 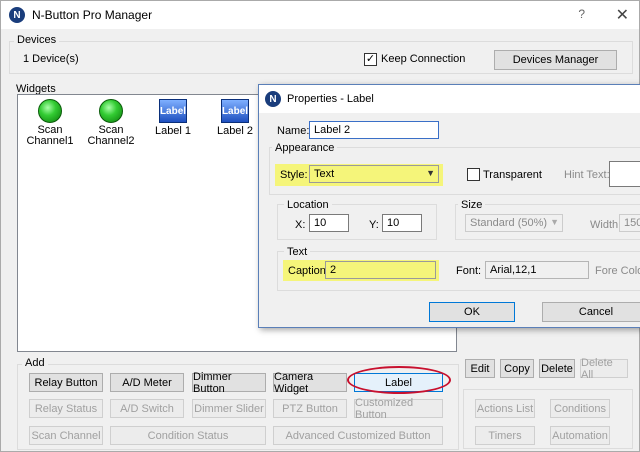 I want to click on edit-button: Edit, so click(x=480, y=368).